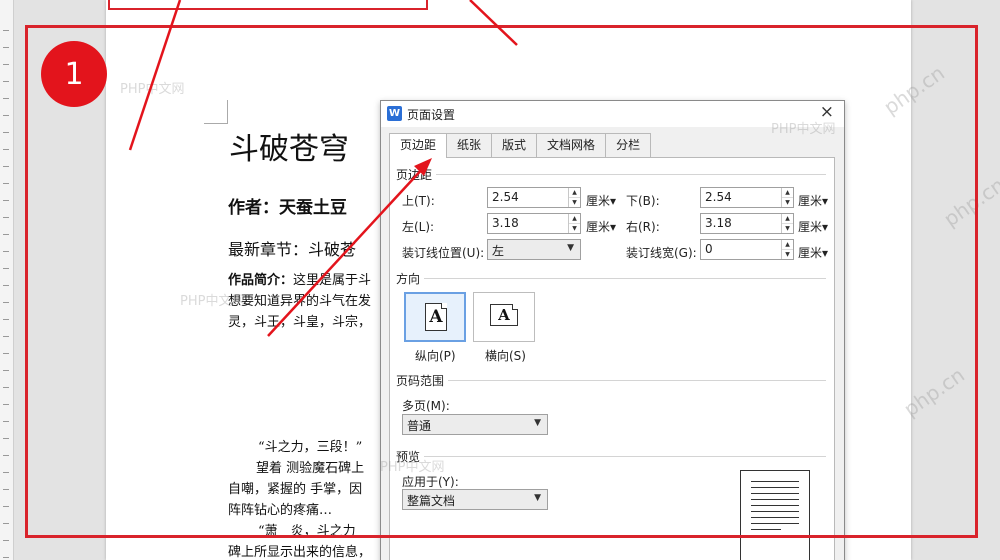  Describe the element at coordinates (7, 280) in the screenshot. I see `vertical-ruler` at that location.